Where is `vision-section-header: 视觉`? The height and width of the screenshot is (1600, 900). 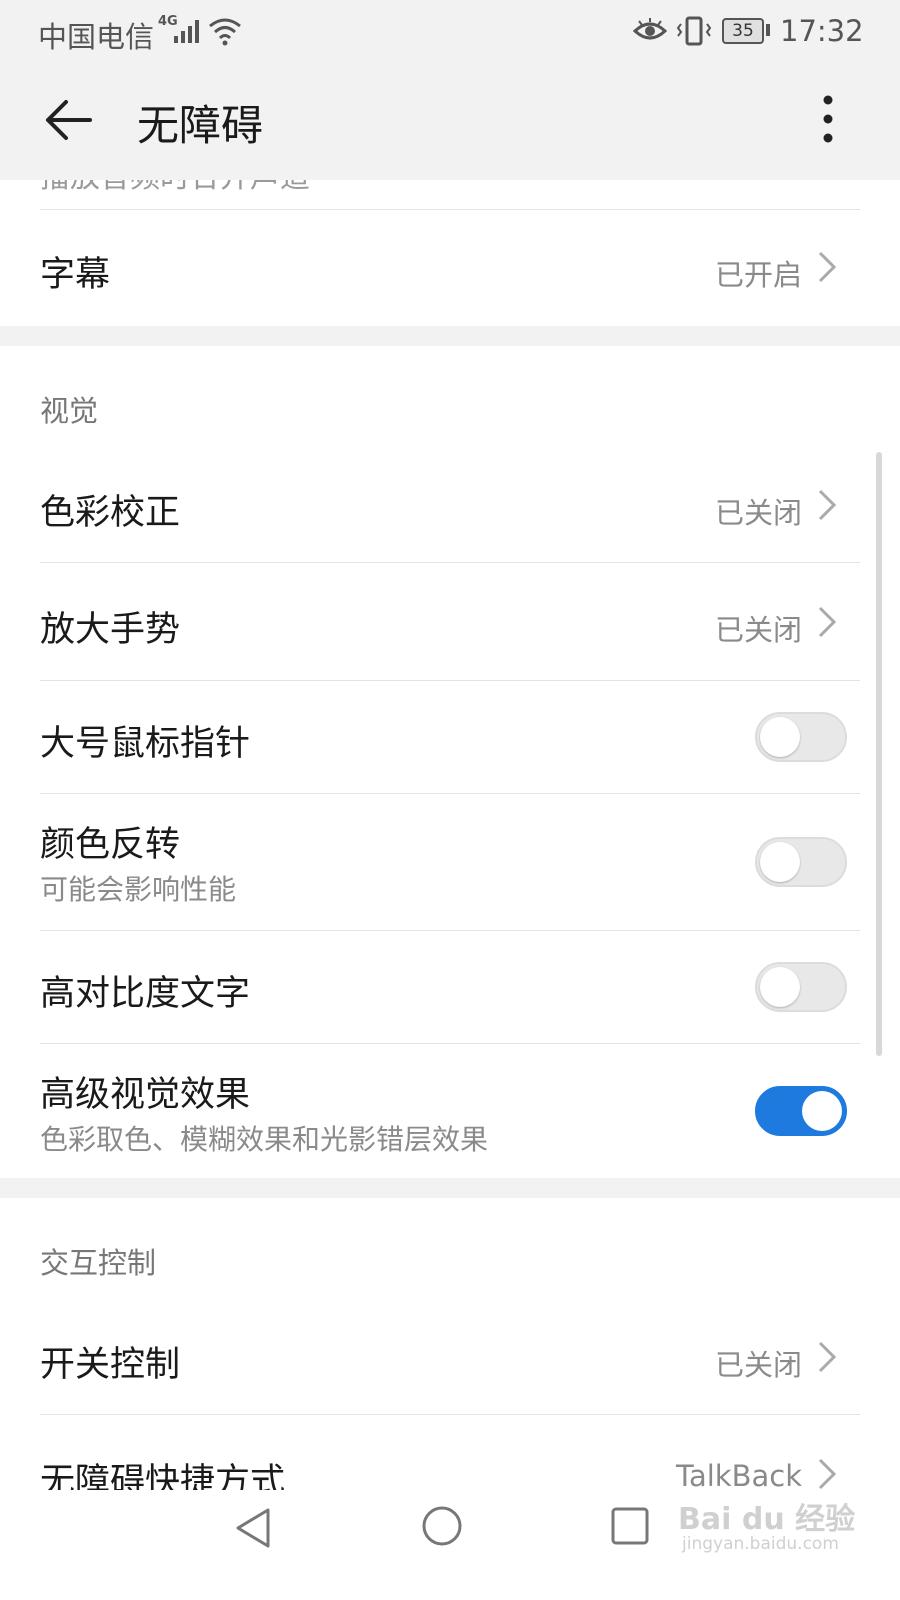 vision-section-header: 视觉 is located at coordinates (69, 411).